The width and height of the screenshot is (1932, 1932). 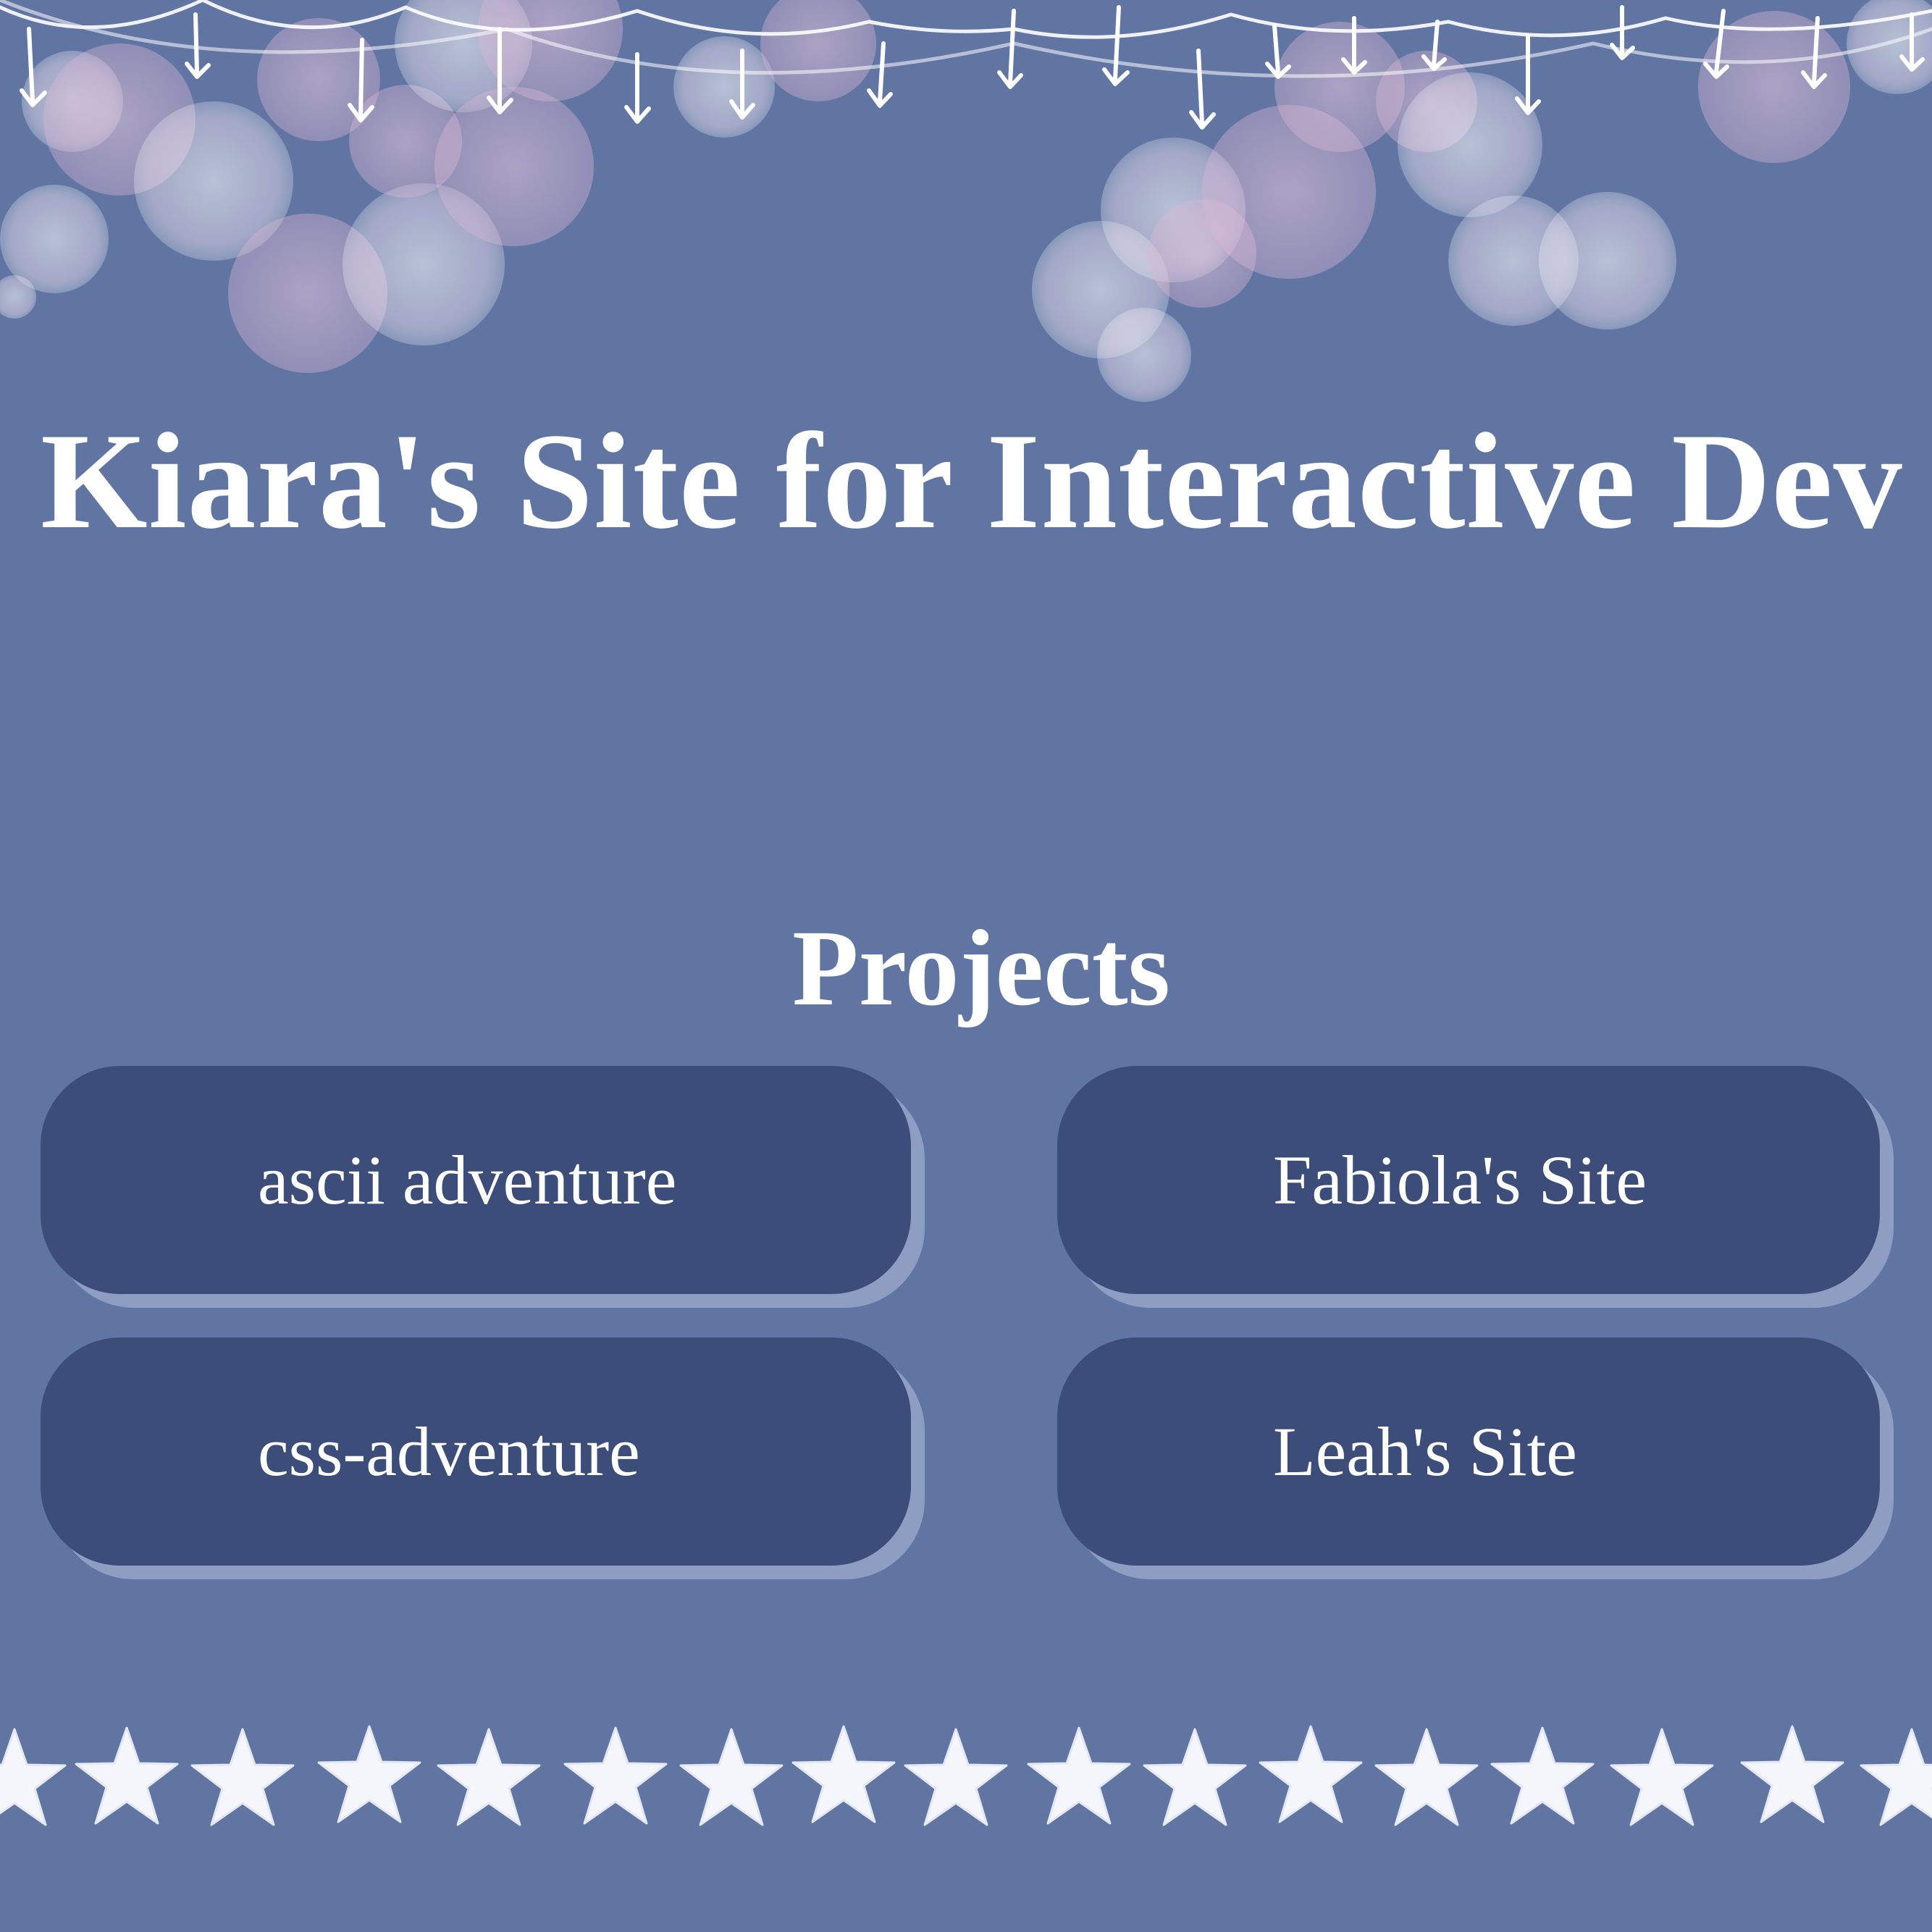 What do you see at coordinates (476, 1180) in the screenshot?
I see `project-button-ascii-adventure: ascii adventure` at bounding box center [476, 1180].